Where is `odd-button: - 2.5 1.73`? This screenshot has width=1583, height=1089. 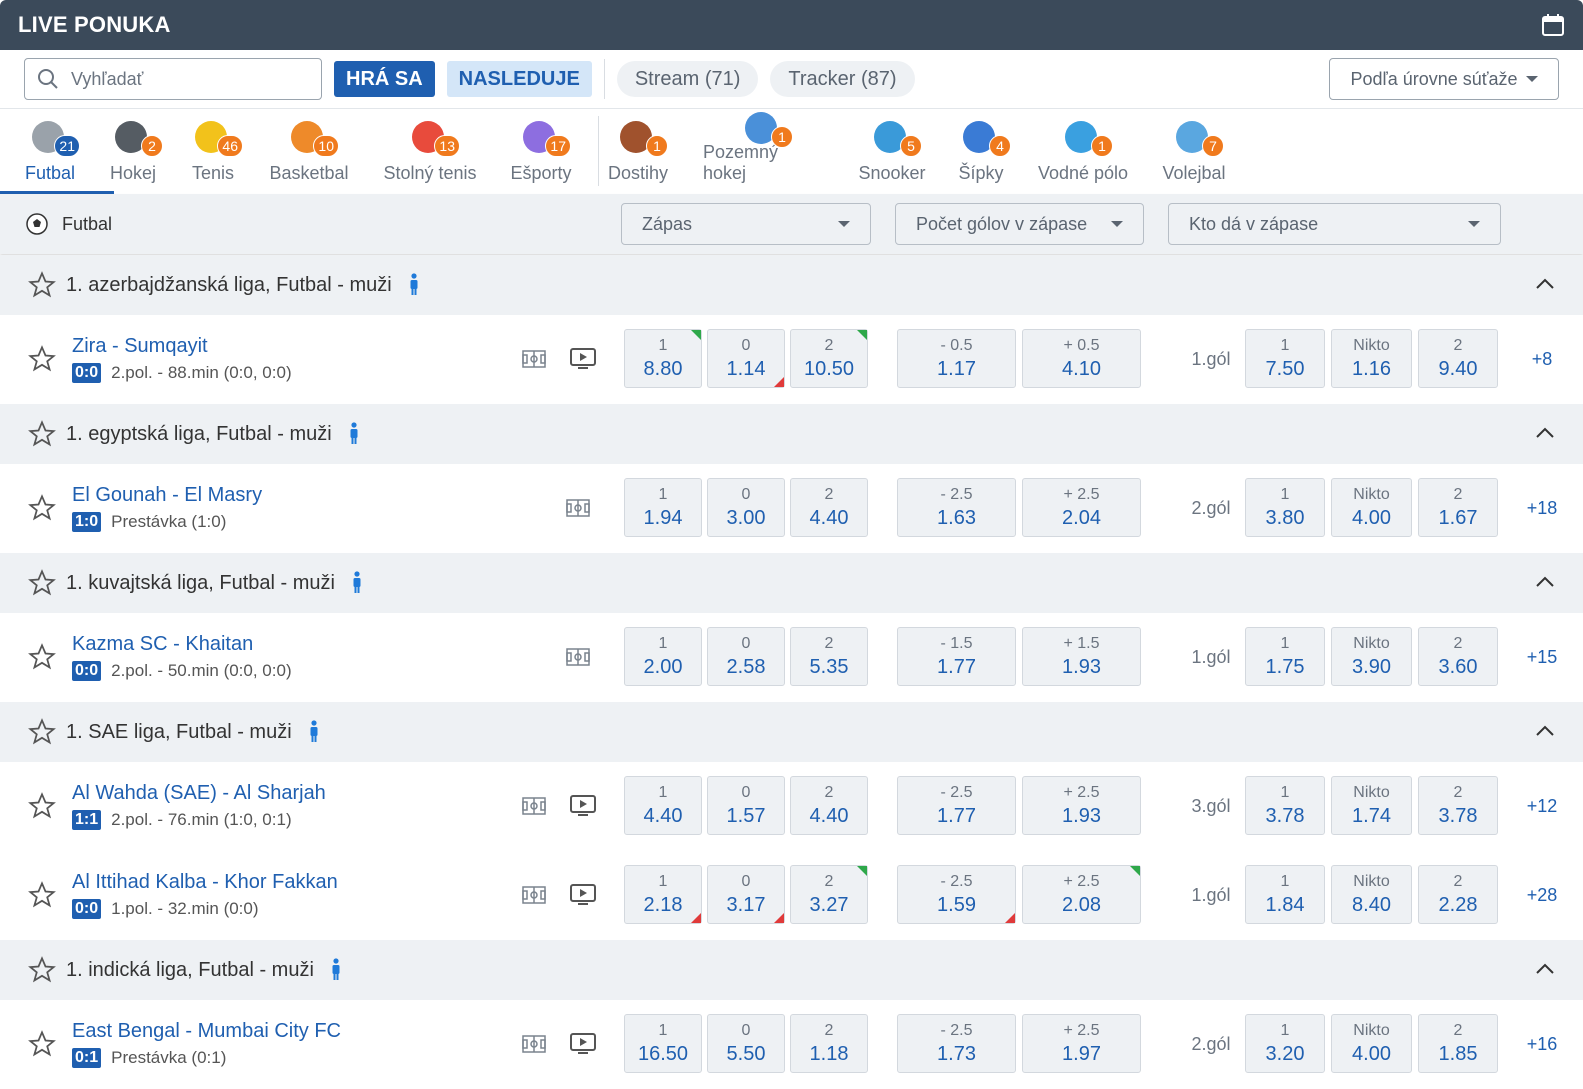 odd-button: - 2.5 1.73 is located at coordinates (956, 1043).